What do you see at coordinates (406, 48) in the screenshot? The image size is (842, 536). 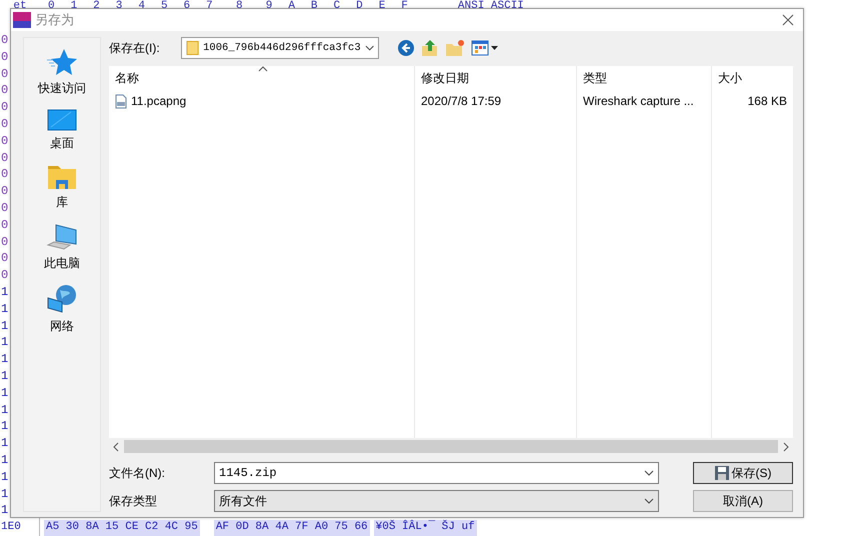 I see `back-button` at bounding box center [406, 48].